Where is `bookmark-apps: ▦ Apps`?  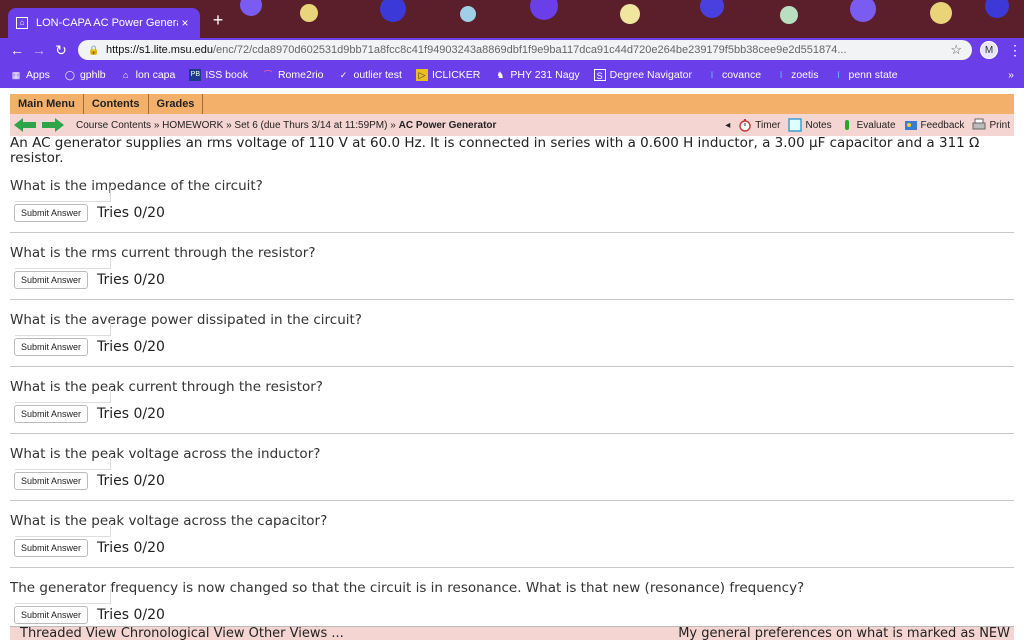
bookmark-apps: ▦ Apps is located at coordinates (30, 75).